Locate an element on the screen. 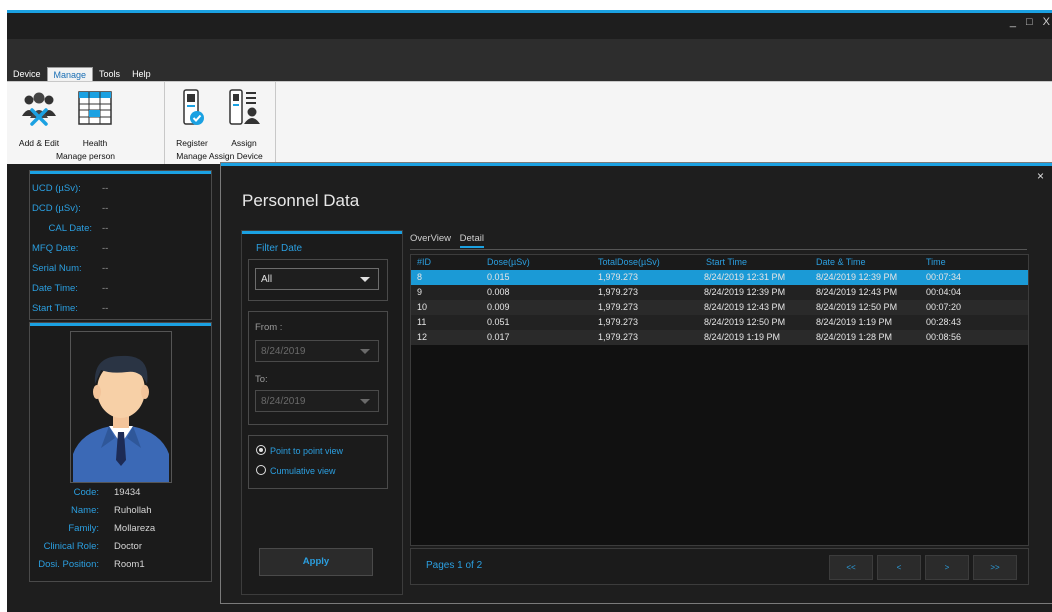 The height and width of the screenshot is (612, 1052). column-header: Date & Time is located at coordinates (865, 262).